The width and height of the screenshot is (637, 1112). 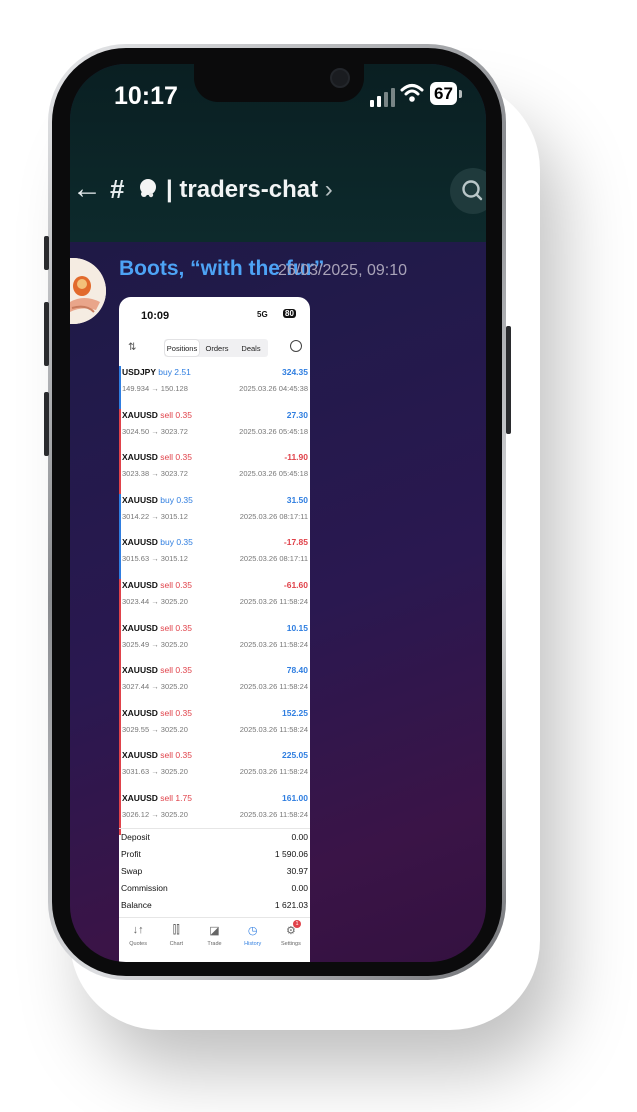 I want to click on summary-label: Swap, so click(x=132, y=871).